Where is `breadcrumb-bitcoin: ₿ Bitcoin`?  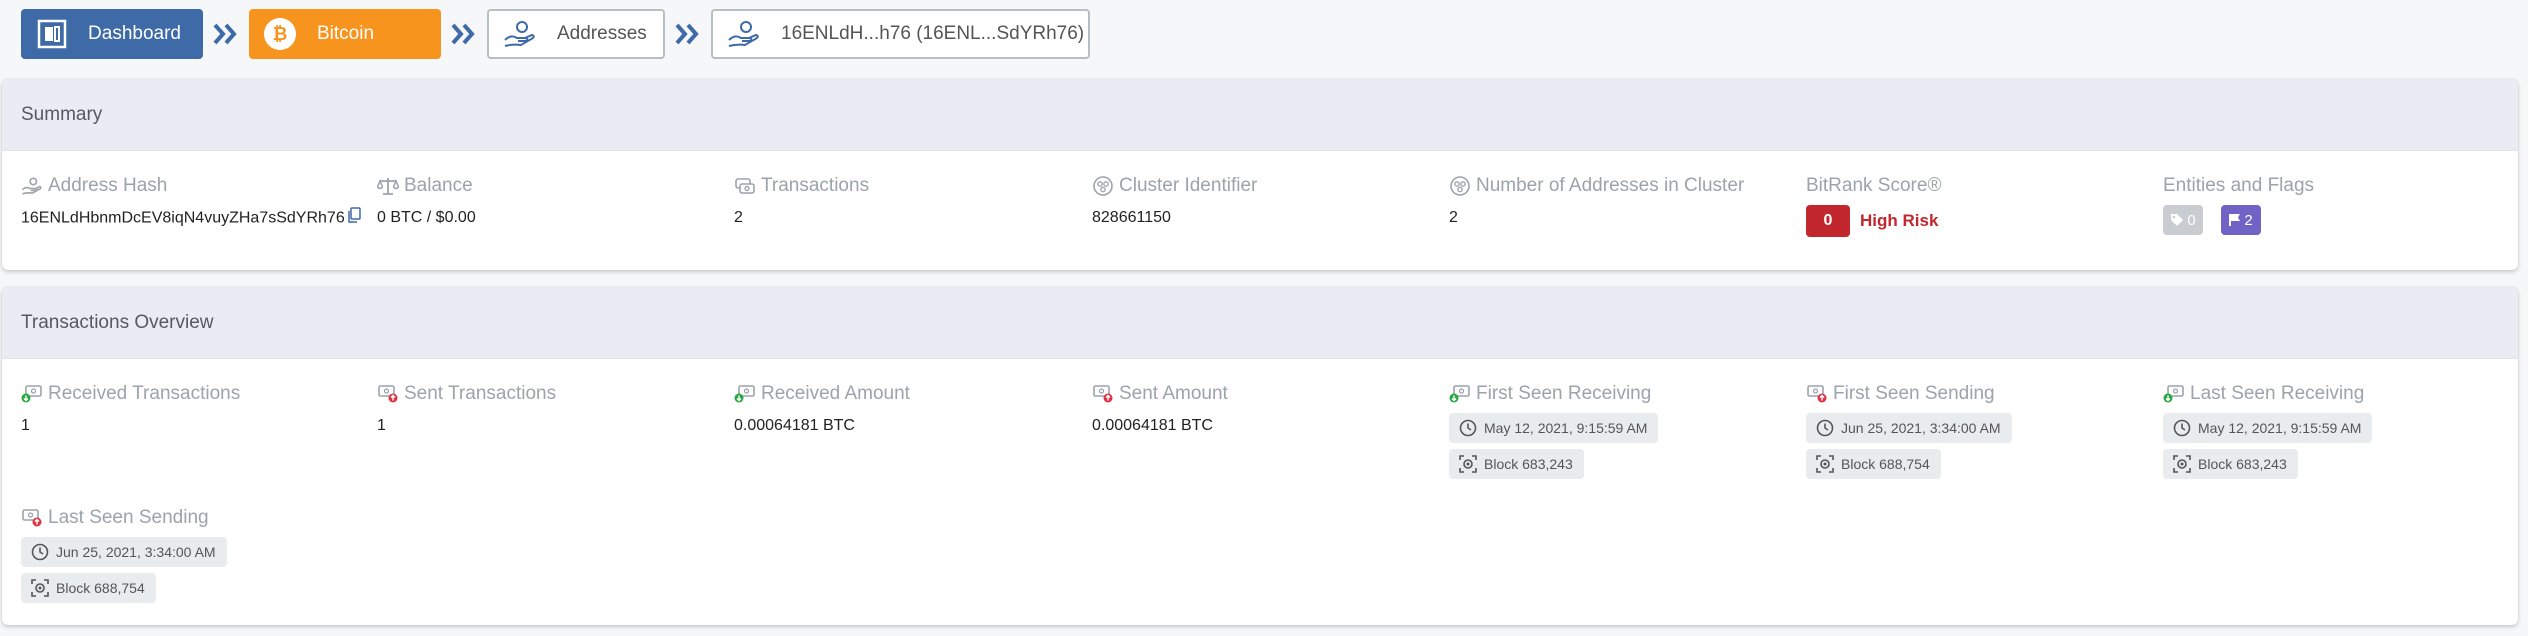 breadcrumb-bitcoin: ₿ Bitcoin is located at coordinates (345, 34).